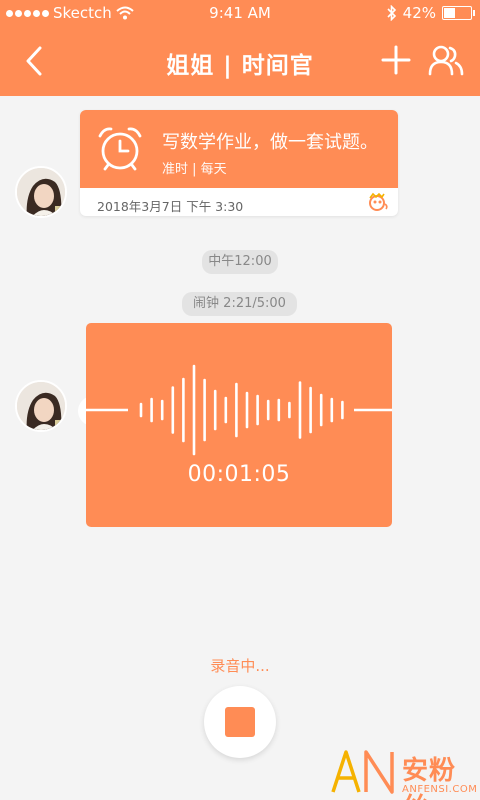 The height and width of the screenshot is (800, 480). What do you see at coordinates (458, 13) in the screenshot?
I see `battery-icon` at bounding box center [458, 13].